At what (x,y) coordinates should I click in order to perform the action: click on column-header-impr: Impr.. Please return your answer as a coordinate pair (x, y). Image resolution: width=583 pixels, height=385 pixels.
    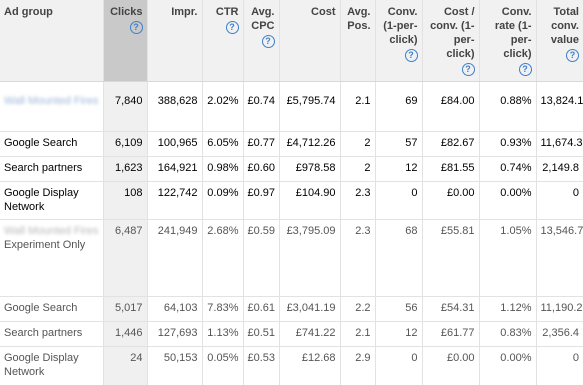
    Looking at the image, I should click on (175, 41).